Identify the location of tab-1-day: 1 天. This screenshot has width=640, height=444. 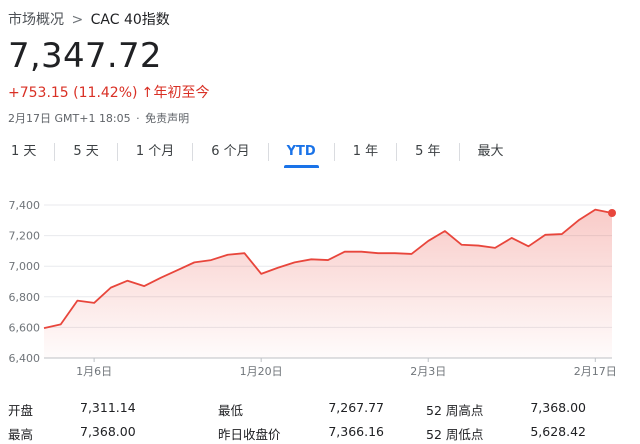
(23, 152).